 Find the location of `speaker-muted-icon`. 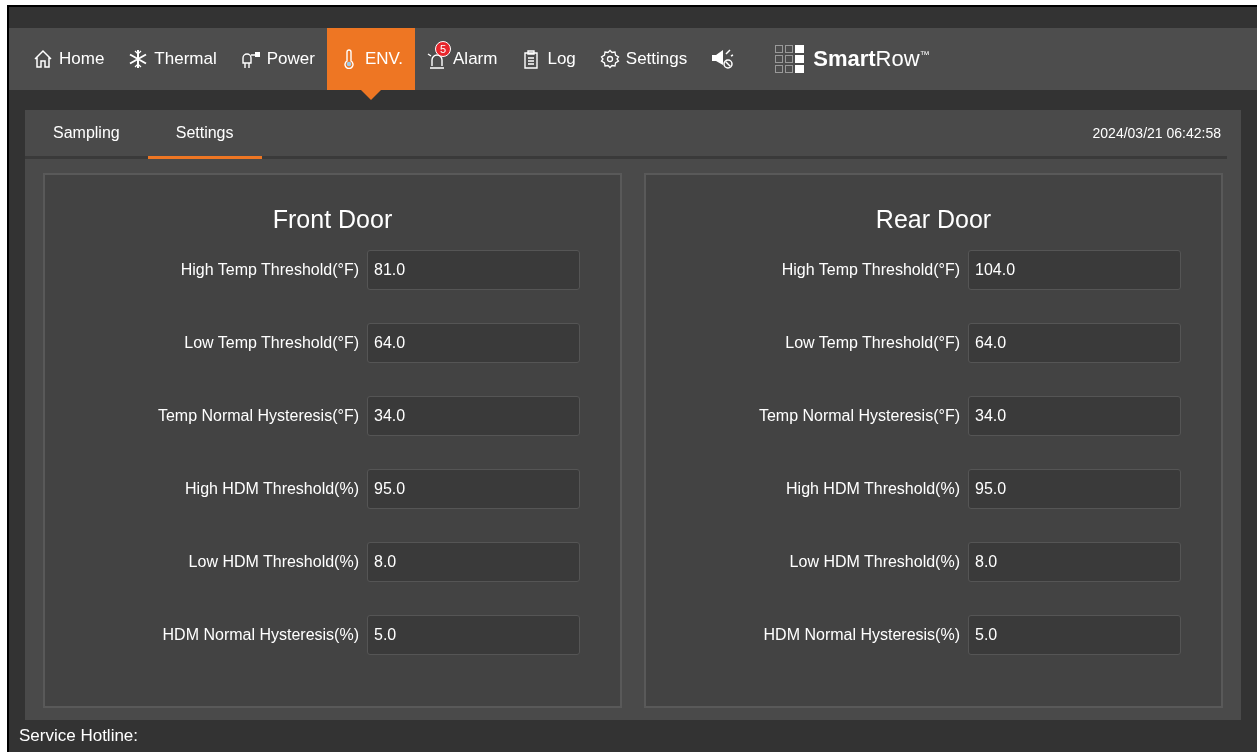

speaker-muted-icon is located at coordinates (723, 59).